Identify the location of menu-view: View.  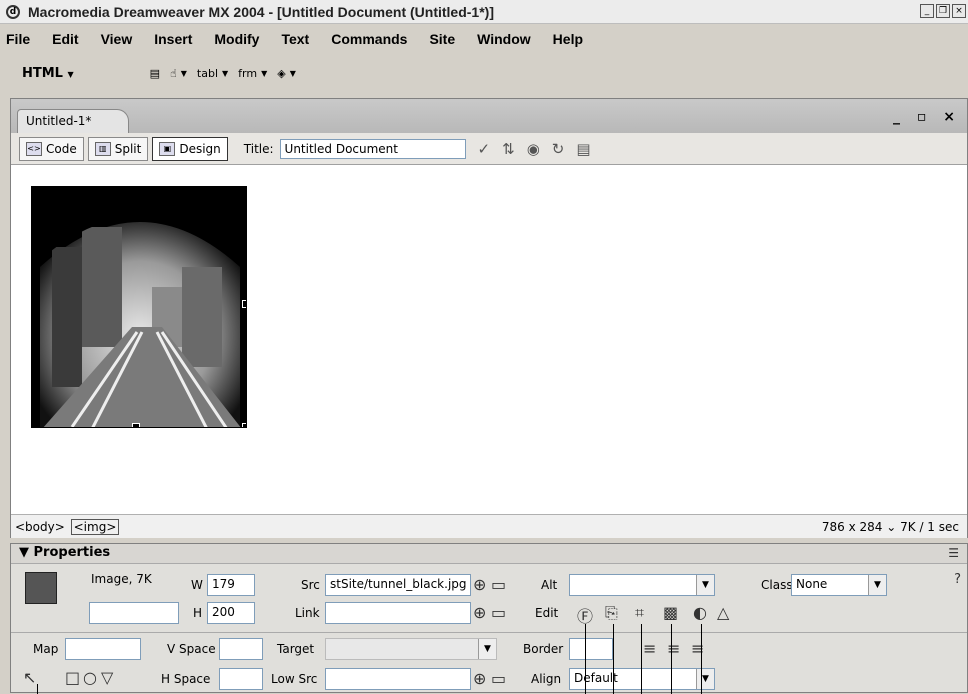
(117, 39).